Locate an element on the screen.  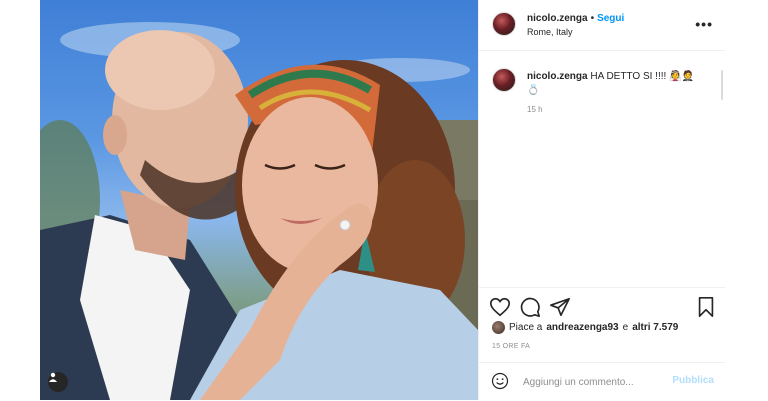
liker-avatar is located at coordinates (498, 327).